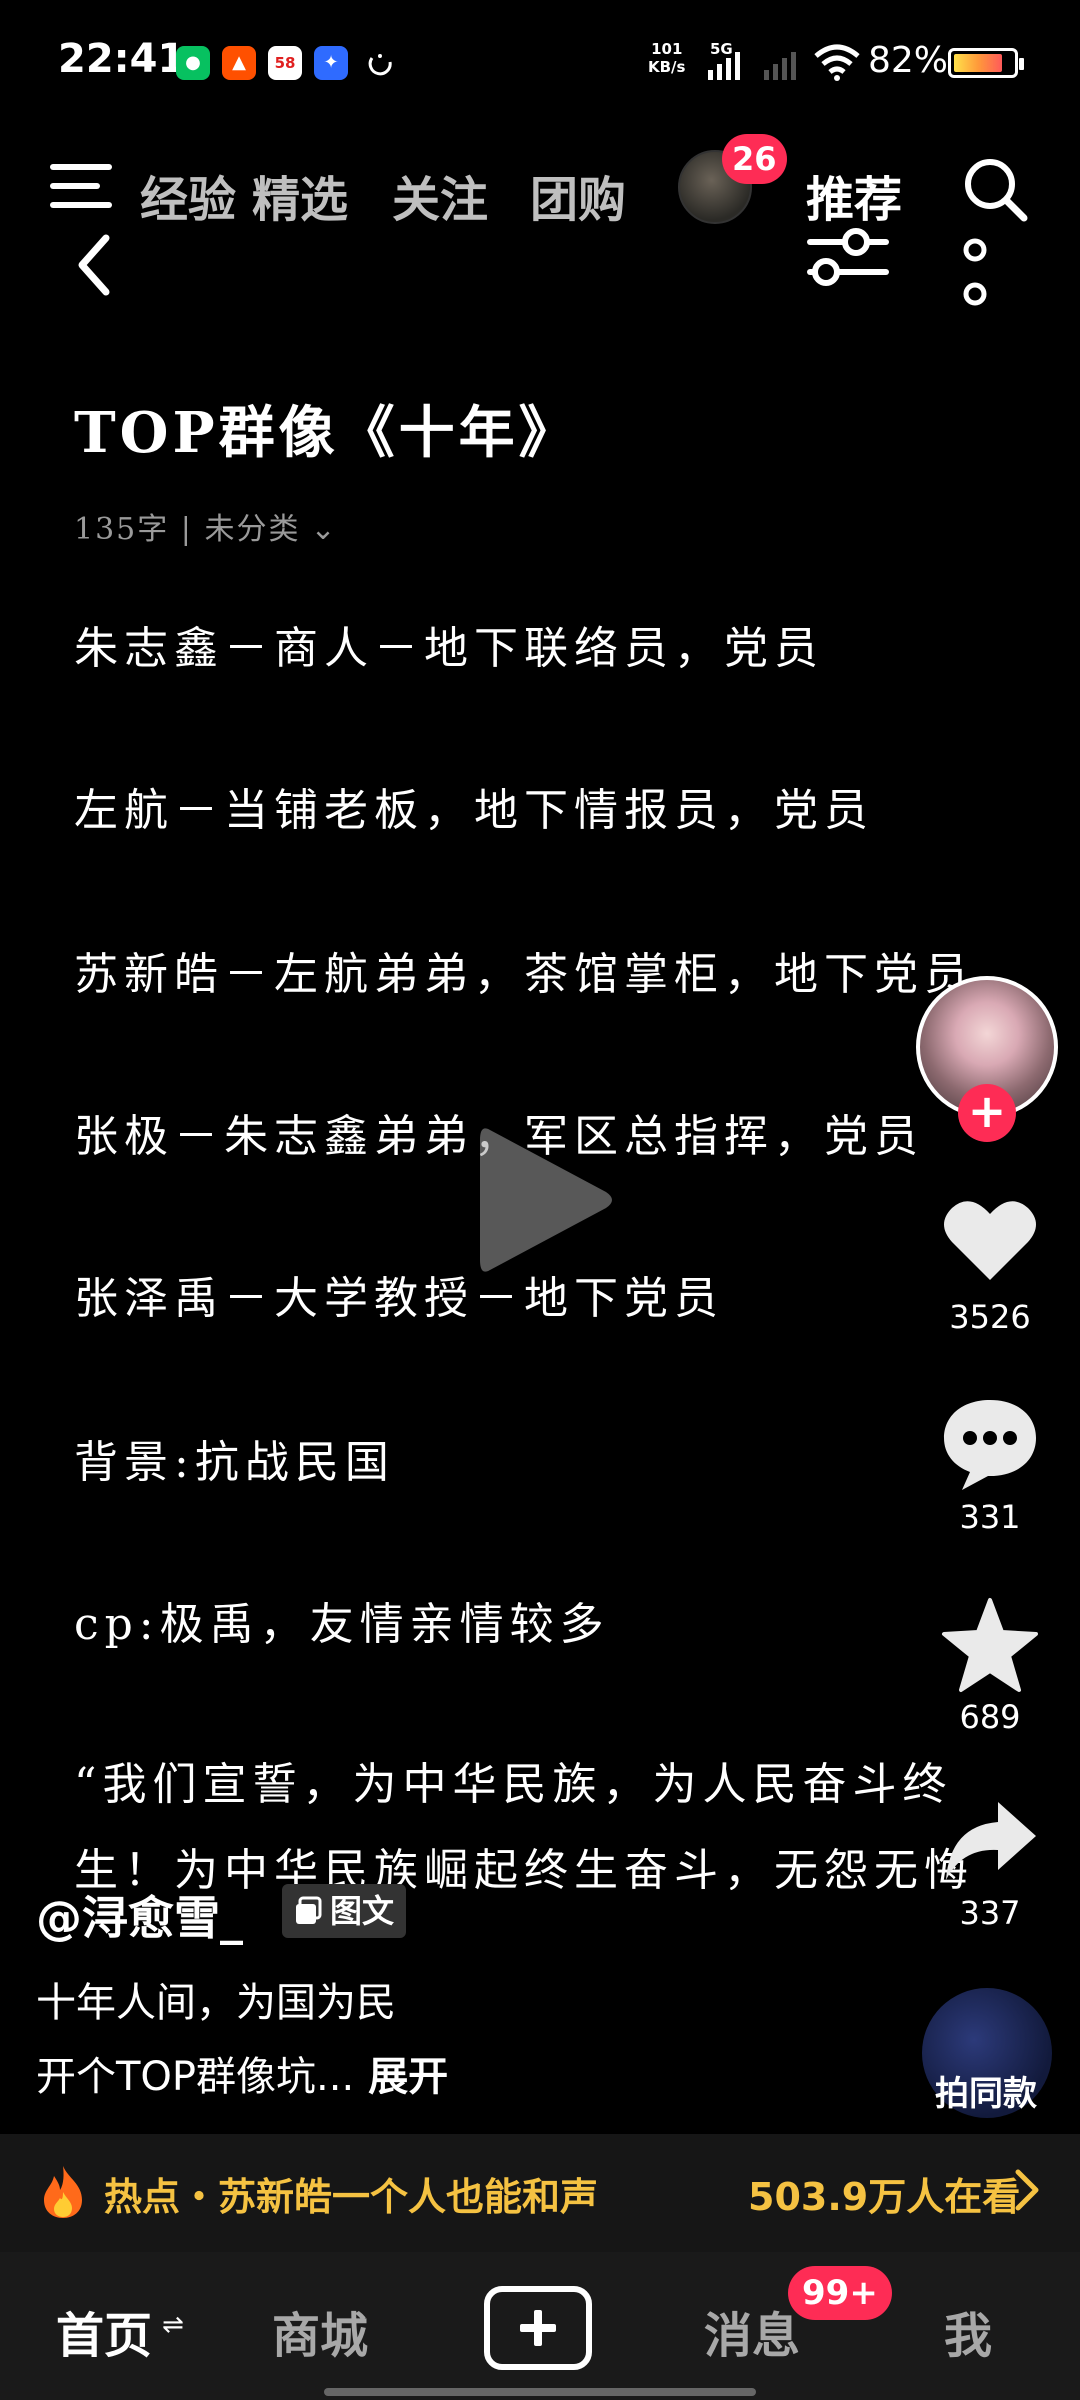 The width and height of the screenshot is (1080, 2400). What do you see at coordinates (139, 1915) in the screenshot?
I see `author-name: @浔愈雪_` at bounding box center [139, 1915].